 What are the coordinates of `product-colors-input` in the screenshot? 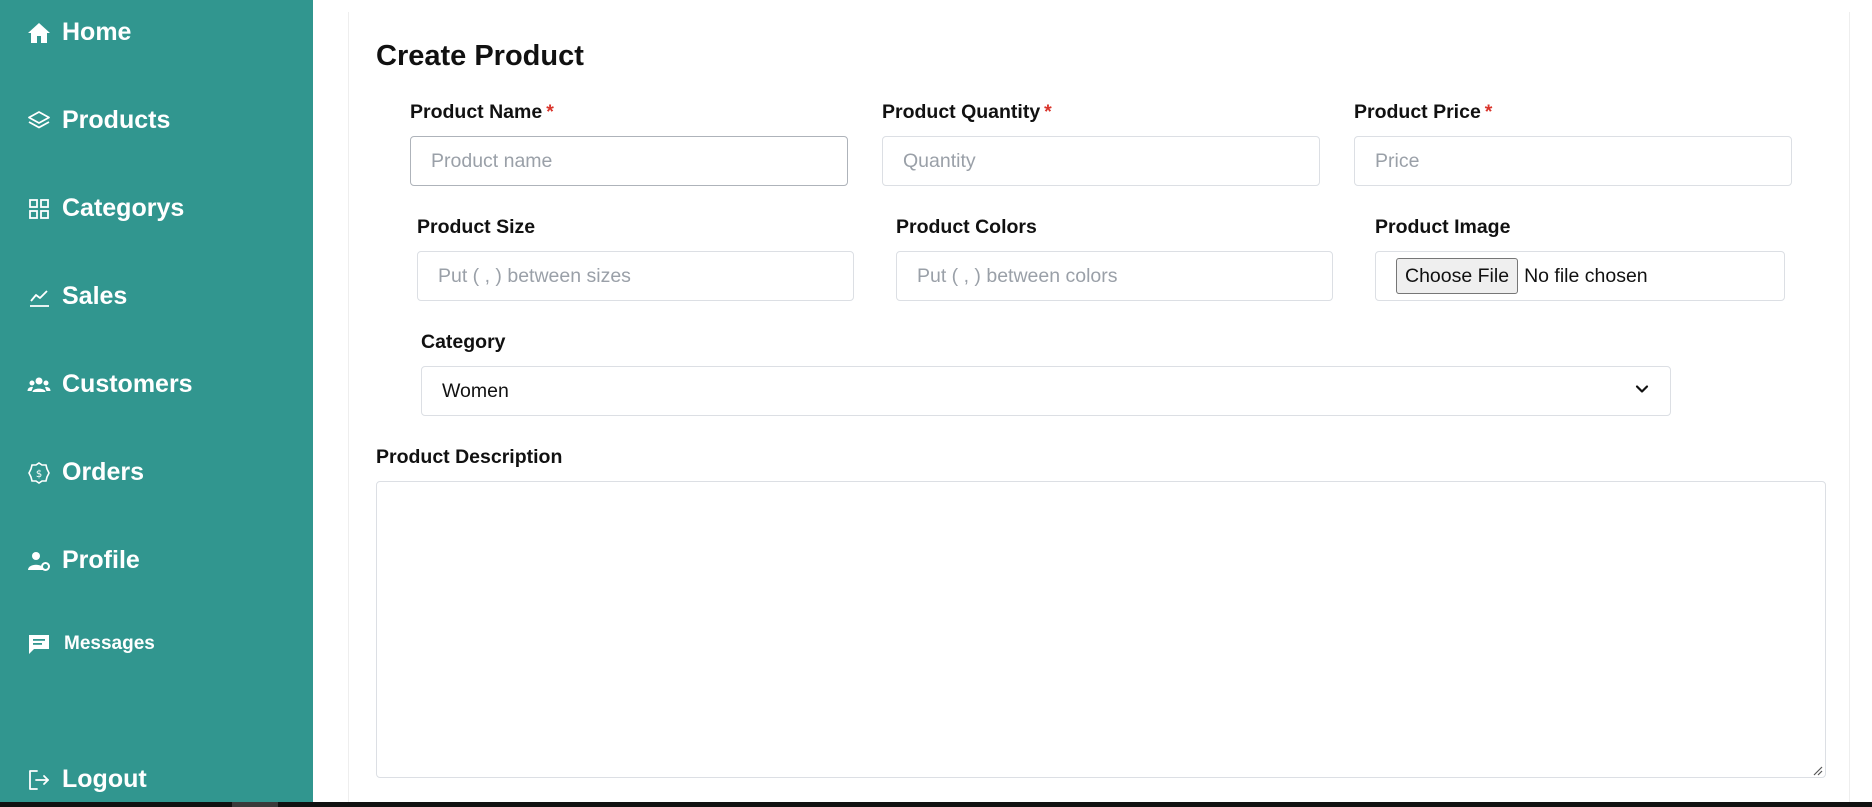 It's located at (1114, 276).